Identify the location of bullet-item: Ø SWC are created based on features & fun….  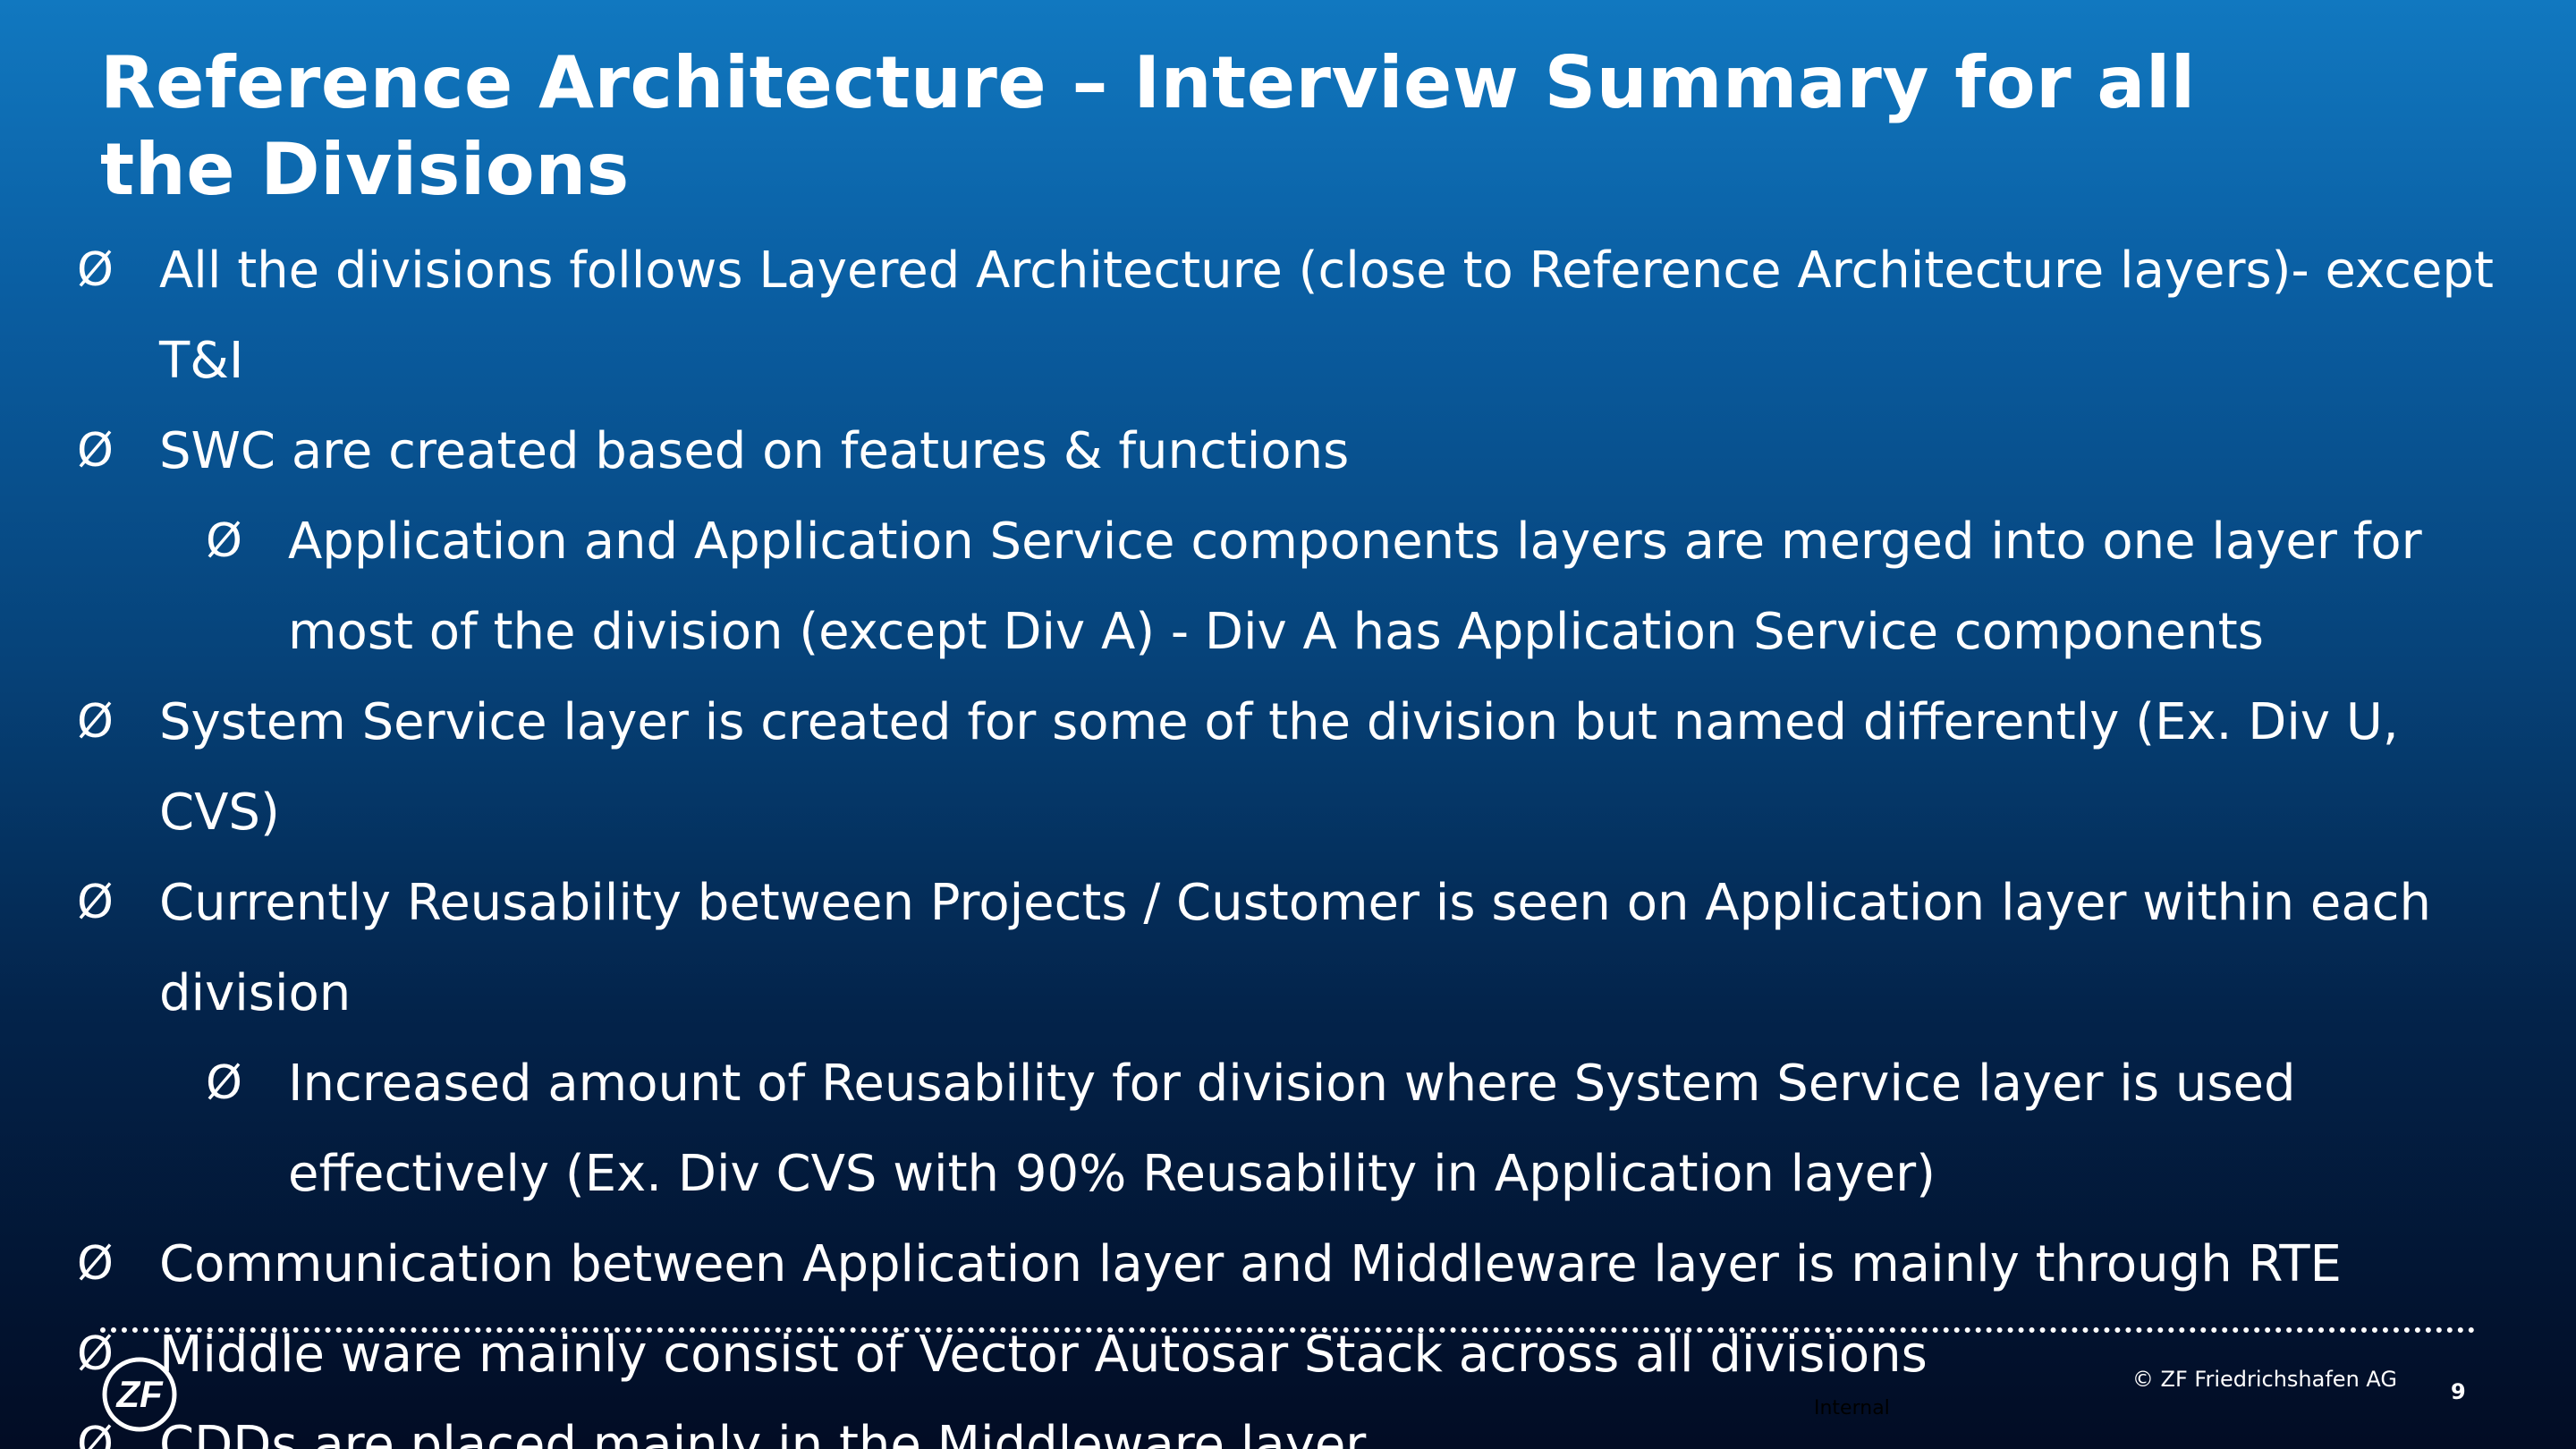
(1260, 451).